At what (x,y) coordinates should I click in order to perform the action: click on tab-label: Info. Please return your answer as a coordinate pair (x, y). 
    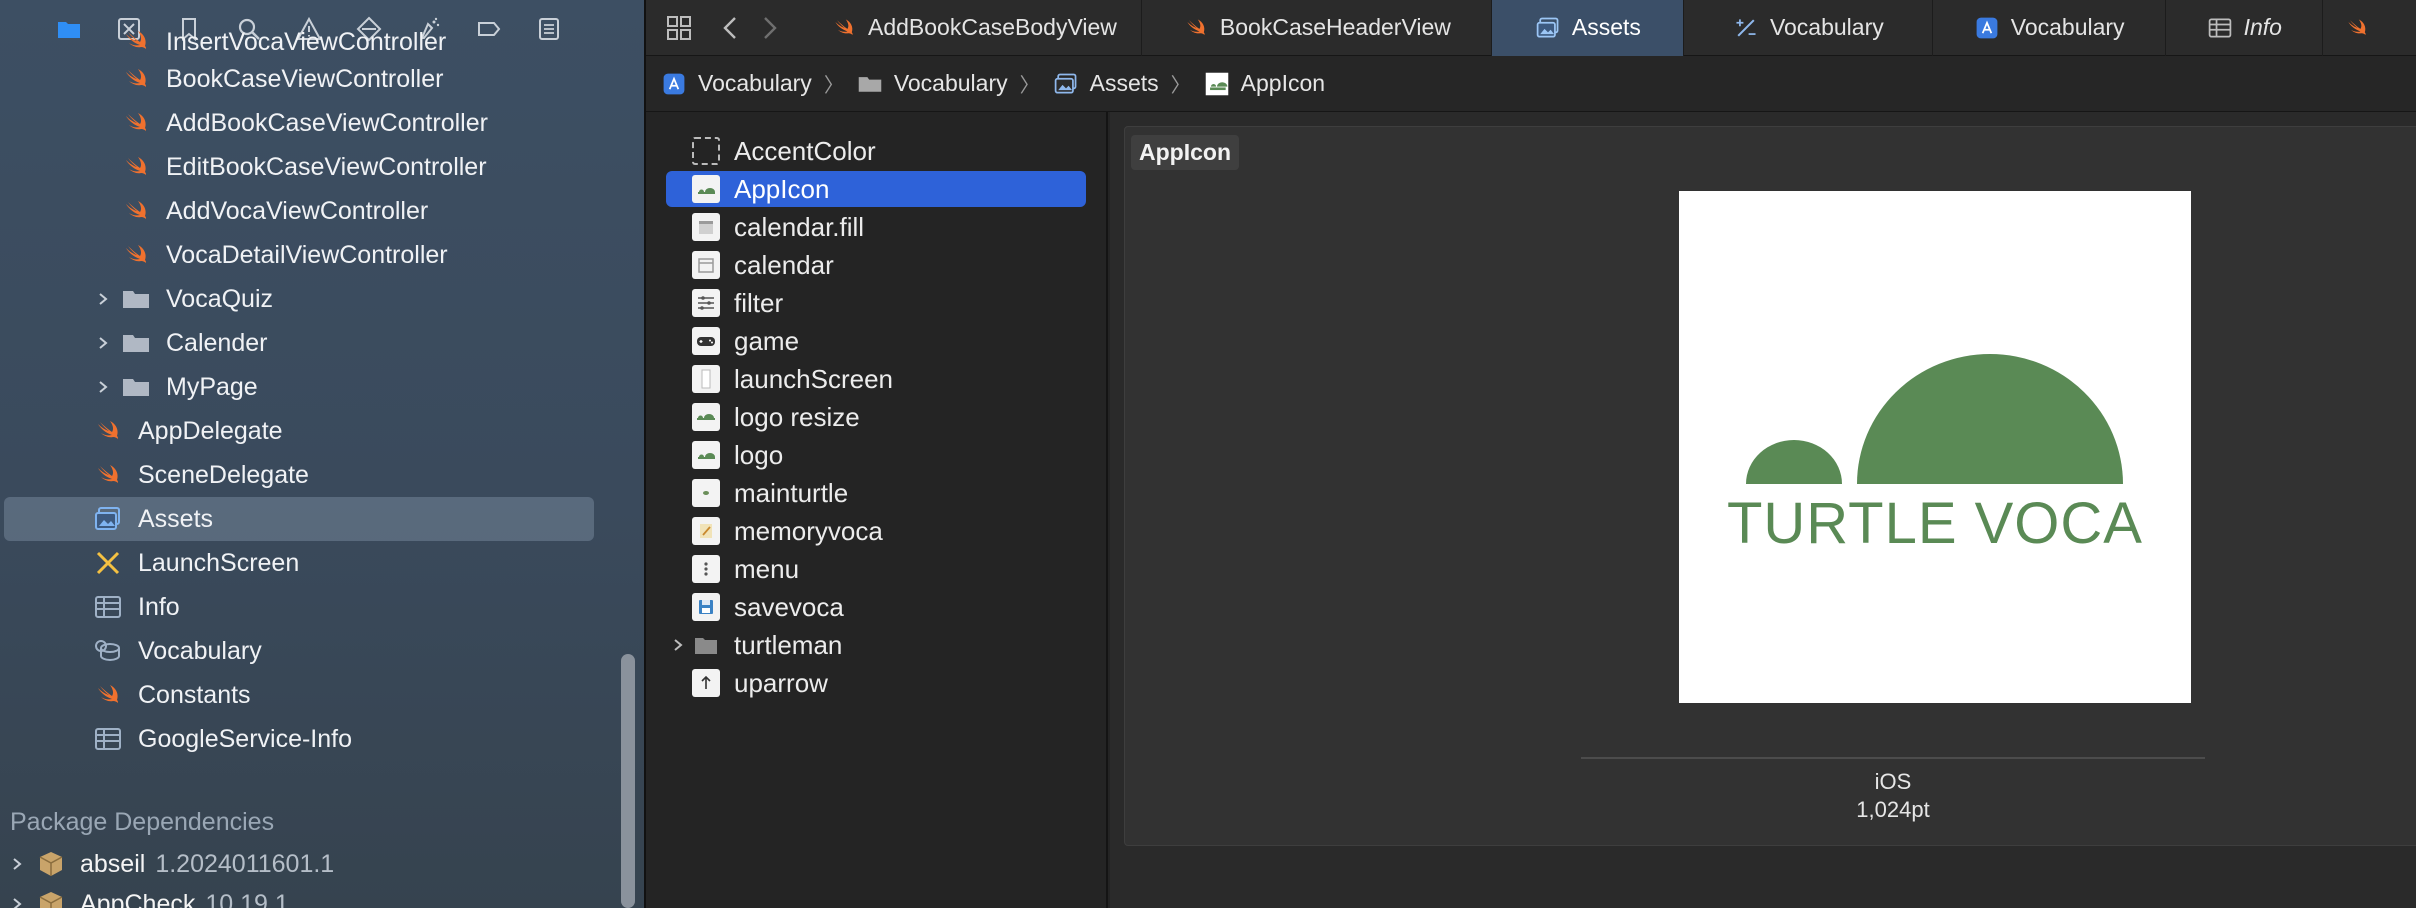
    Looking at the image, I should click on (2262, 27).